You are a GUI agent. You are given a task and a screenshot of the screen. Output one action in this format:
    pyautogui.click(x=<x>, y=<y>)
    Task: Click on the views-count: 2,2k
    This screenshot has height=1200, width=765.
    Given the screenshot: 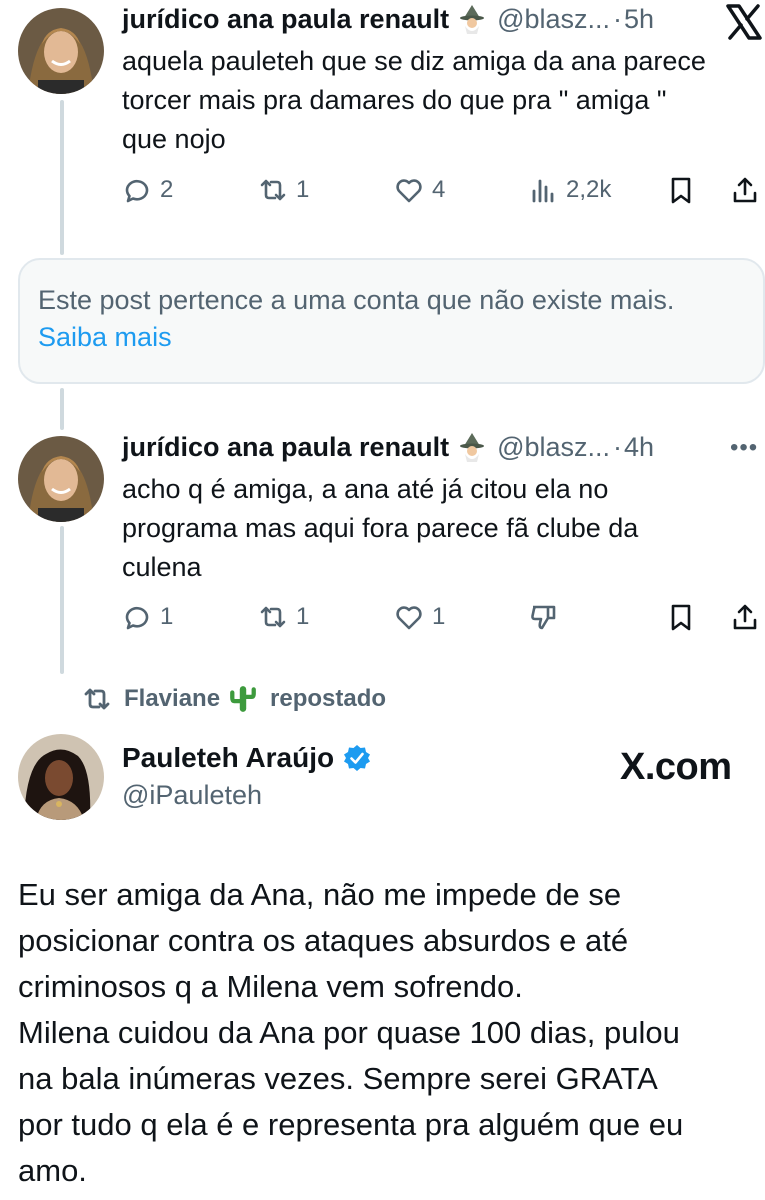 What is the action you would take?
    pyautogui.click(x=589, y=189)
    